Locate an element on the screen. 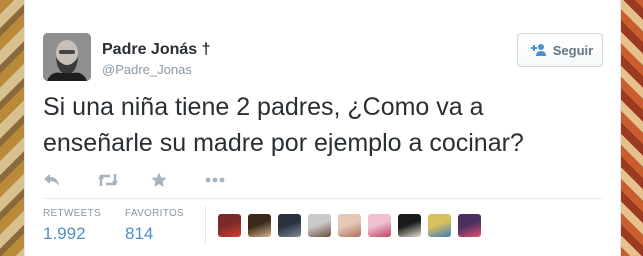 Image resolution: width=643 pixels, height=256 pixels. favorites-label: FAVORITOS is located at coordinates (155, 213).